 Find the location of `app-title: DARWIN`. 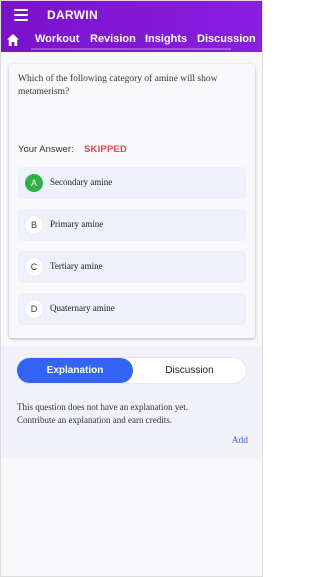

app-title: DARWIN is located at coordinates (72, 15).